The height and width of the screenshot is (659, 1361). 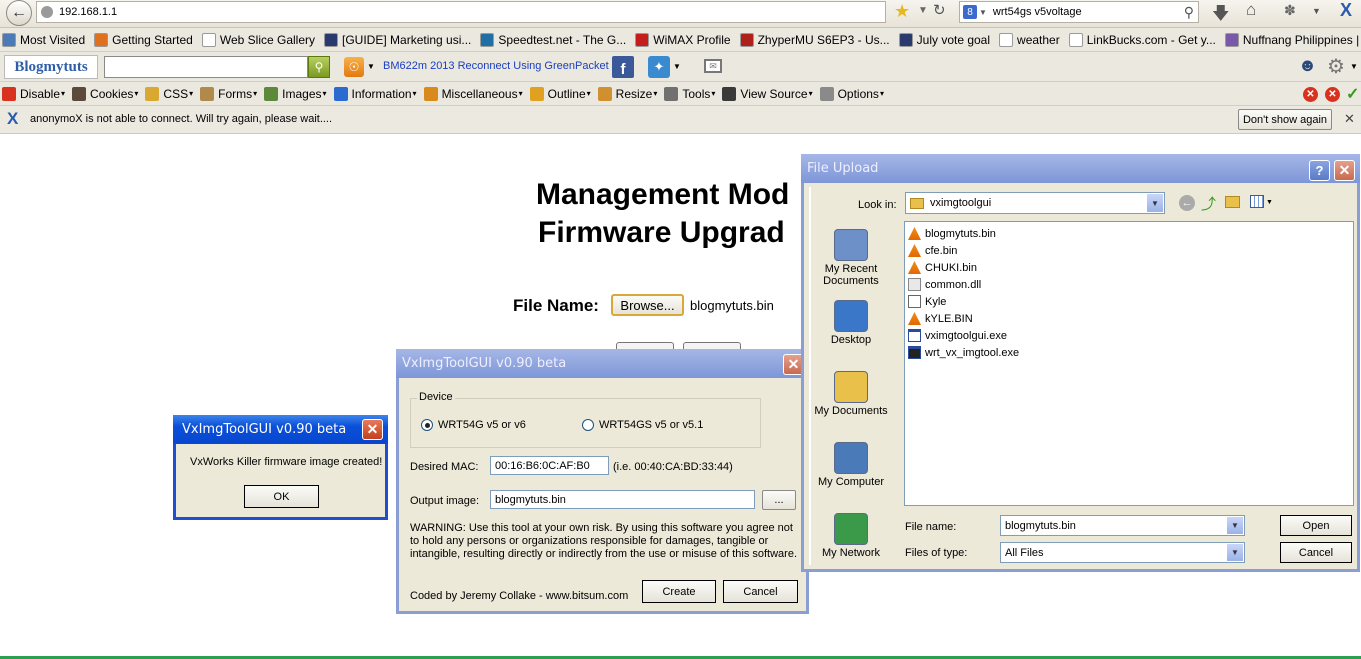 What do you see at coordinates (939, 10) in the screenshot?
I see `reload-icon: ↻` at bounding box center [939, 10].